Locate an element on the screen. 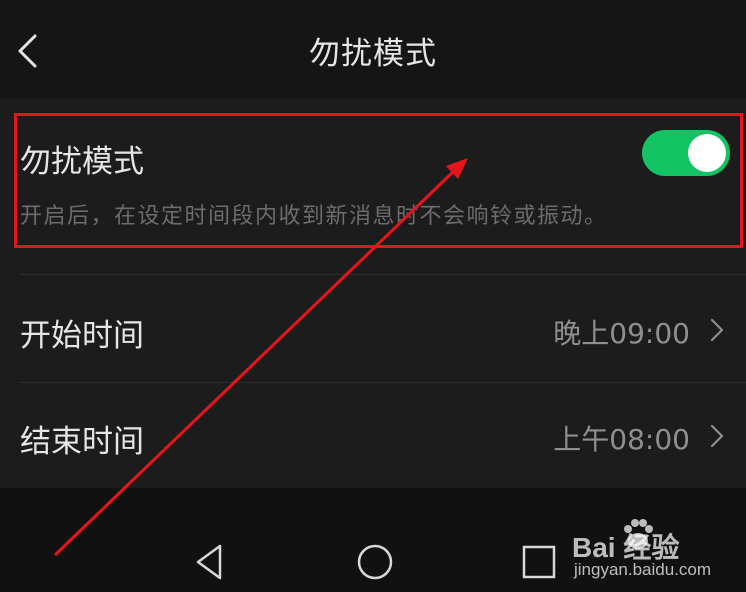 The height and width of the screenshot is (592, 746). nav-recent-square-icon is located at coordinates (539, 562).